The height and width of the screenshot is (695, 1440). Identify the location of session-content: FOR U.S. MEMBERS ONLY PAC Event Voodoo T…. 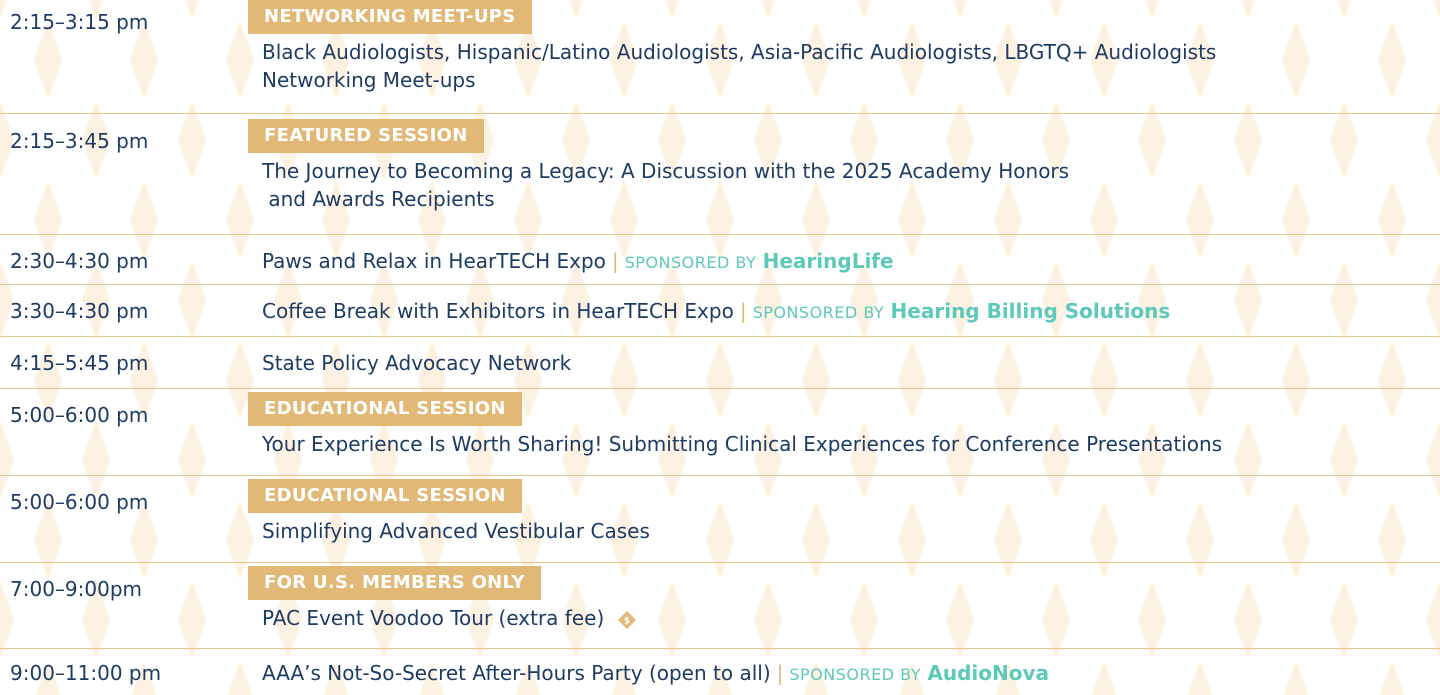
(839, 599).